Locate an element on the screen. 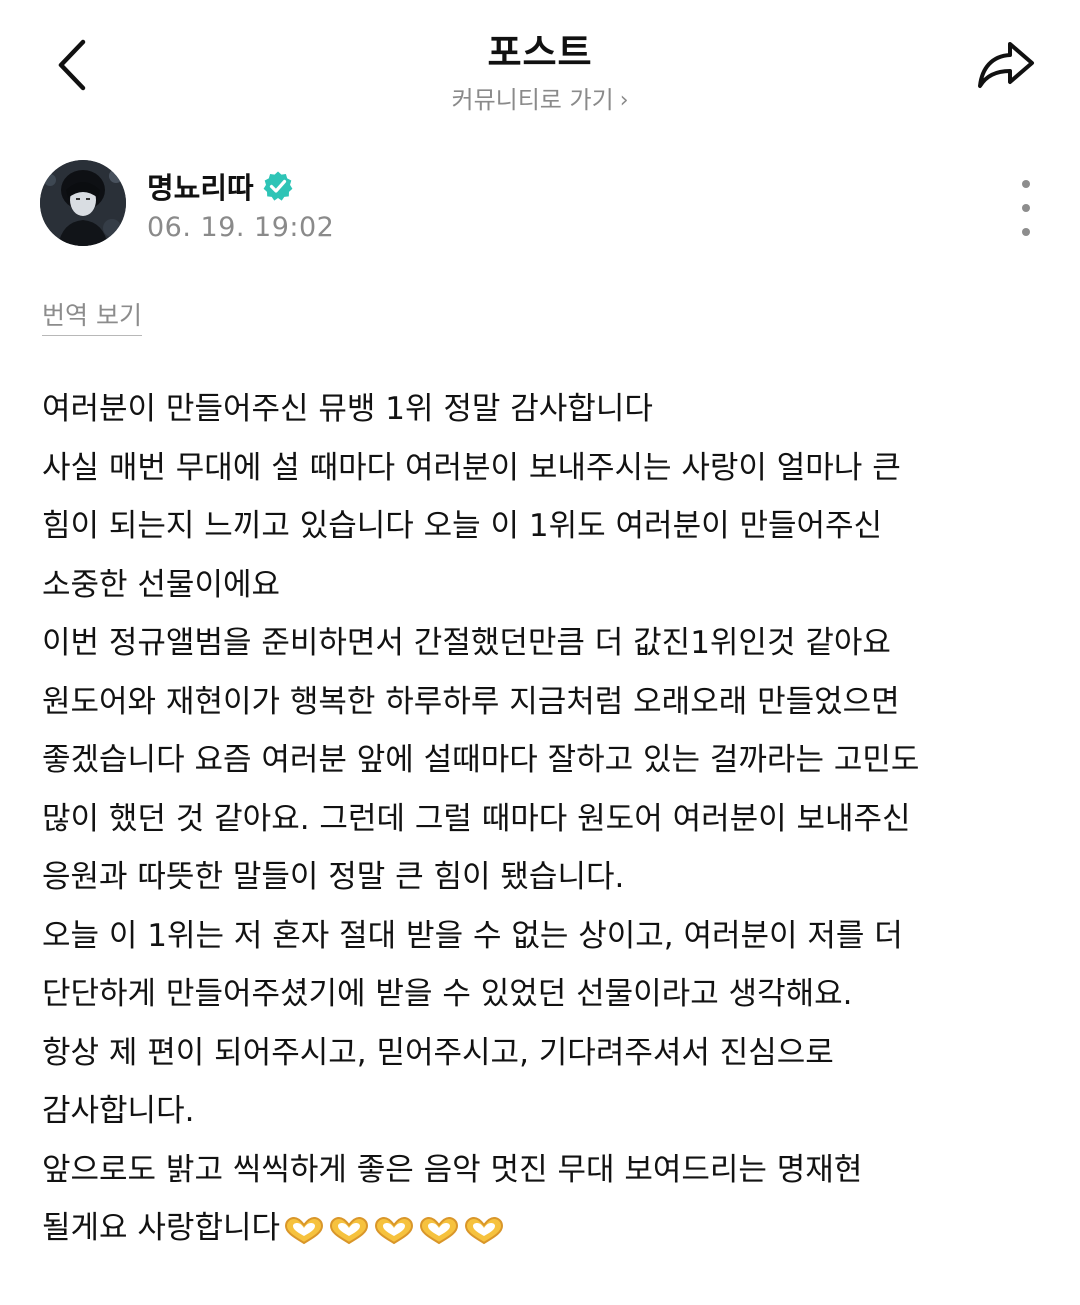  post-line: 항상 제 편이 되어주시고, 믿어주시고, 기다려주셔서 진심으로 is located at coordinates (438, 1052).